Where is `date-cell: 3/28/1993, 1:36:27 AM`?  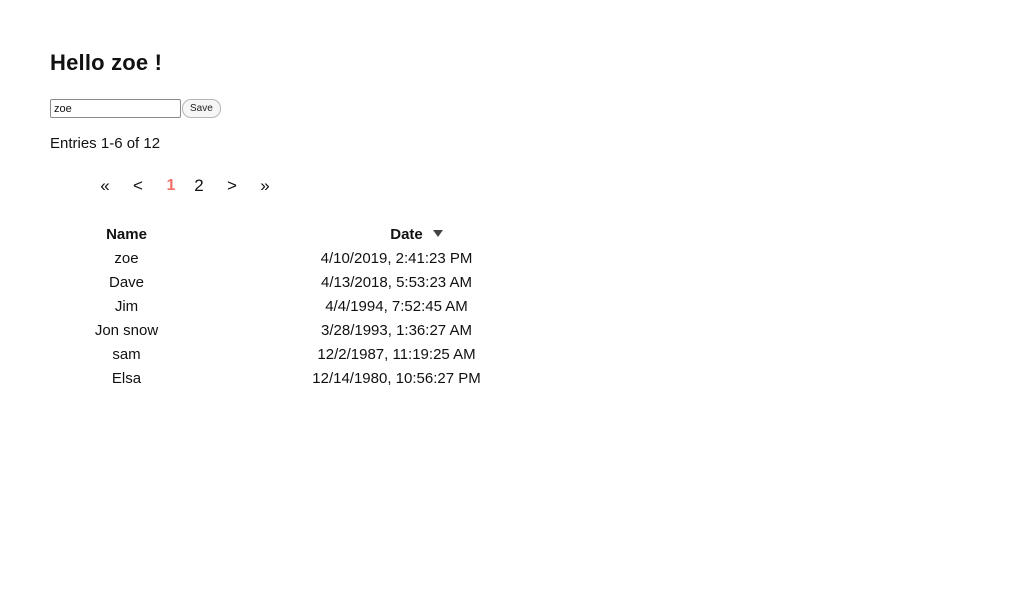 date-cell: 3/28/1993, 1:36:27 AM is located at coordinates (396, 330).